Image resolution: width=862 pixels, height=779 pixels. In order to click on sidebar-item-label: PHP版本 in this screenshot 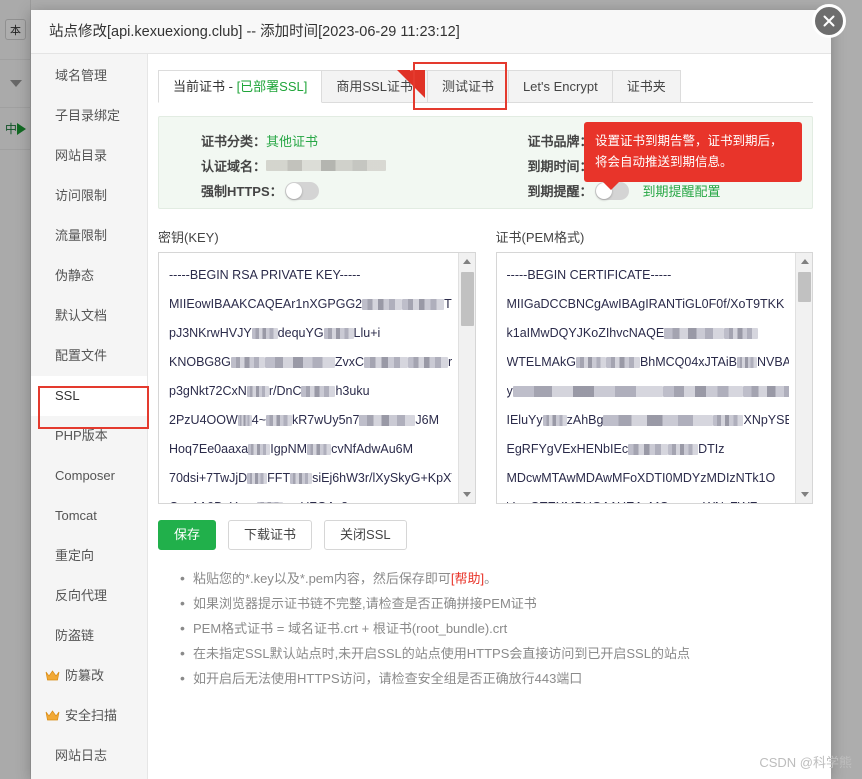, I will do `click(81, 435)`.